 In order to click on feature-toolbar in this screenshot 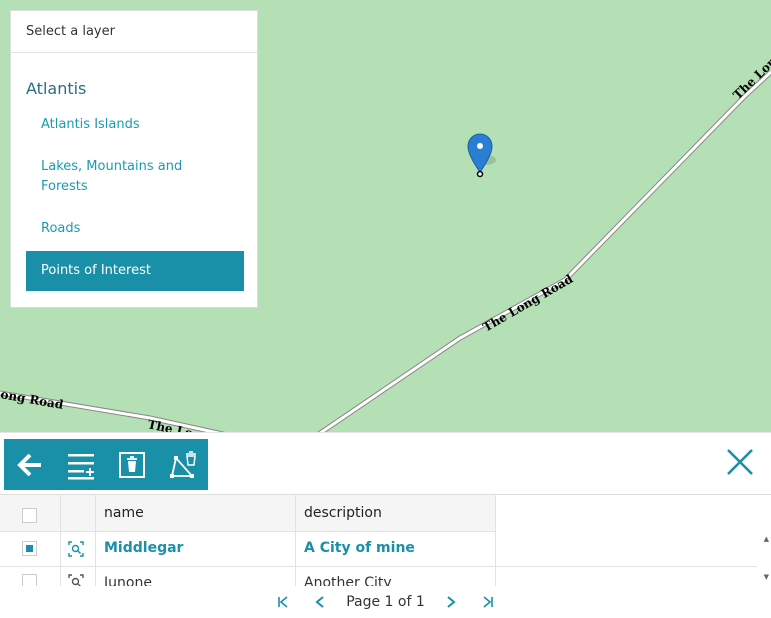, I will do `click(385, 463)`.